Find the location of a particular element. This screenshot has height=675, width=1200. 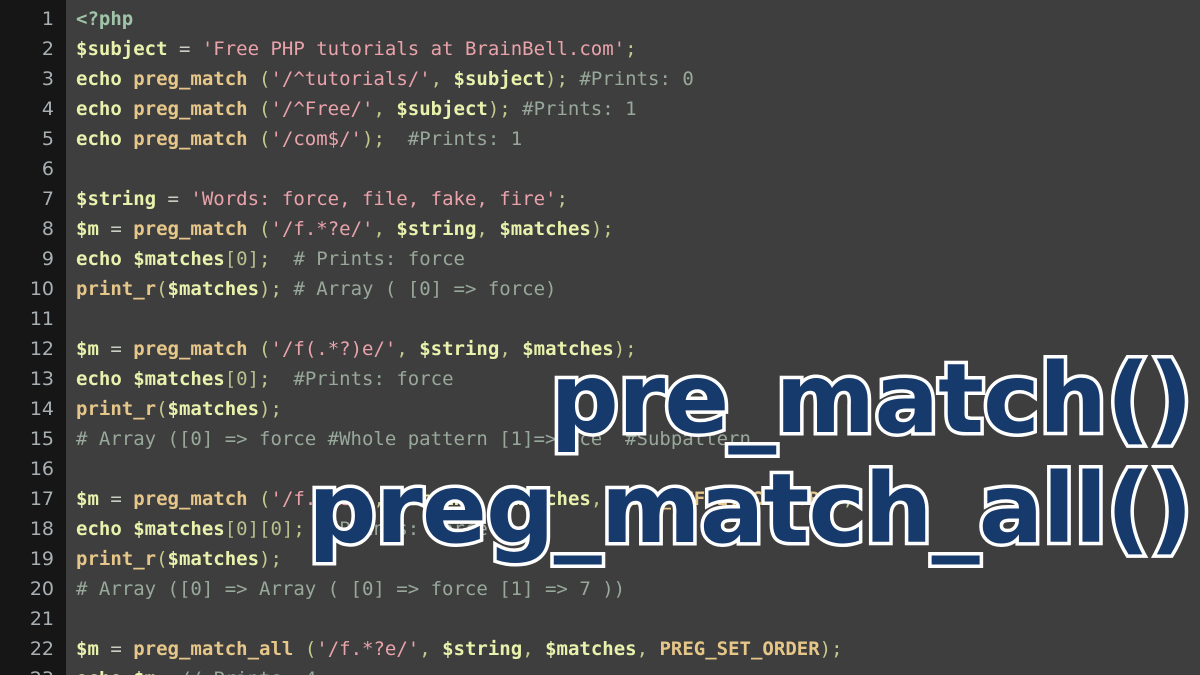

code-line: echo preg_match ('/com$/'); #Prints: 1 is located at coordinates (638, 139).